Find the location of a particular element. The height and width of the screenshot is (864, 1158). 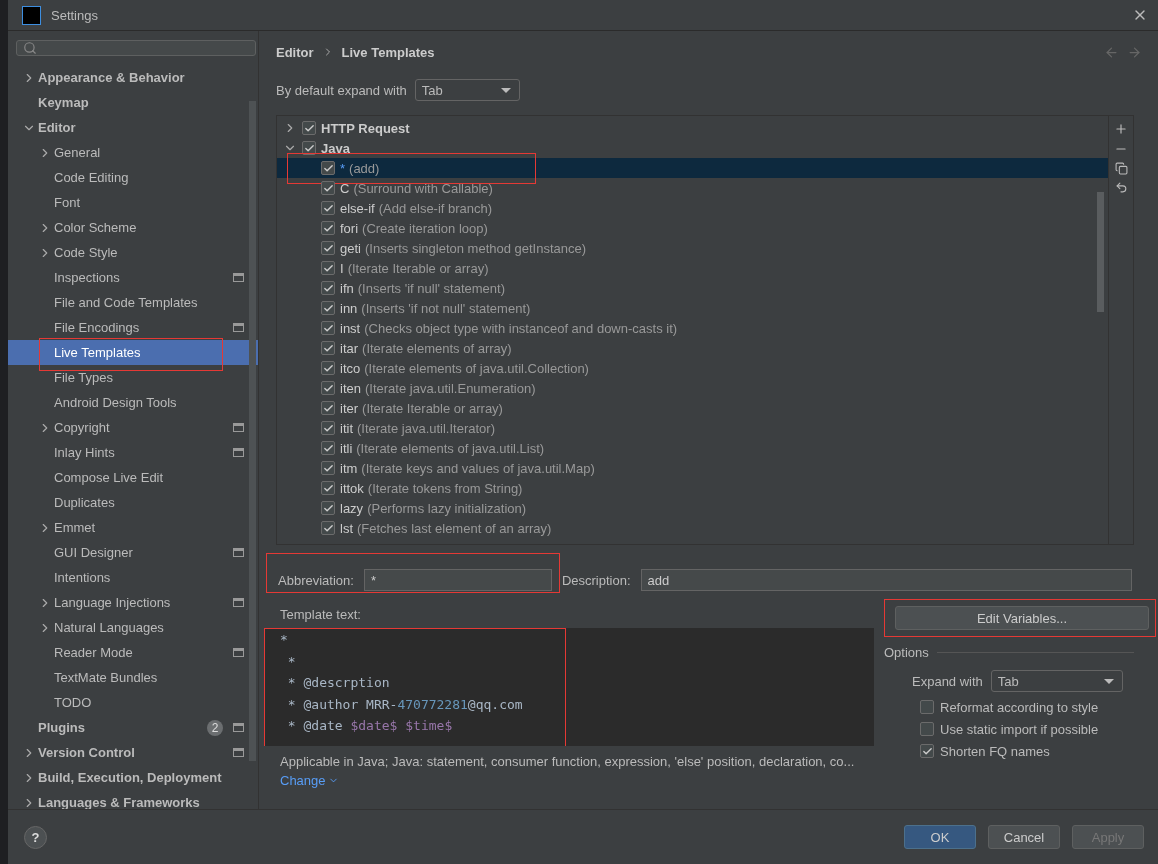

template-row: else-if (Add else-if branch) is located at coordinates (692, 208).